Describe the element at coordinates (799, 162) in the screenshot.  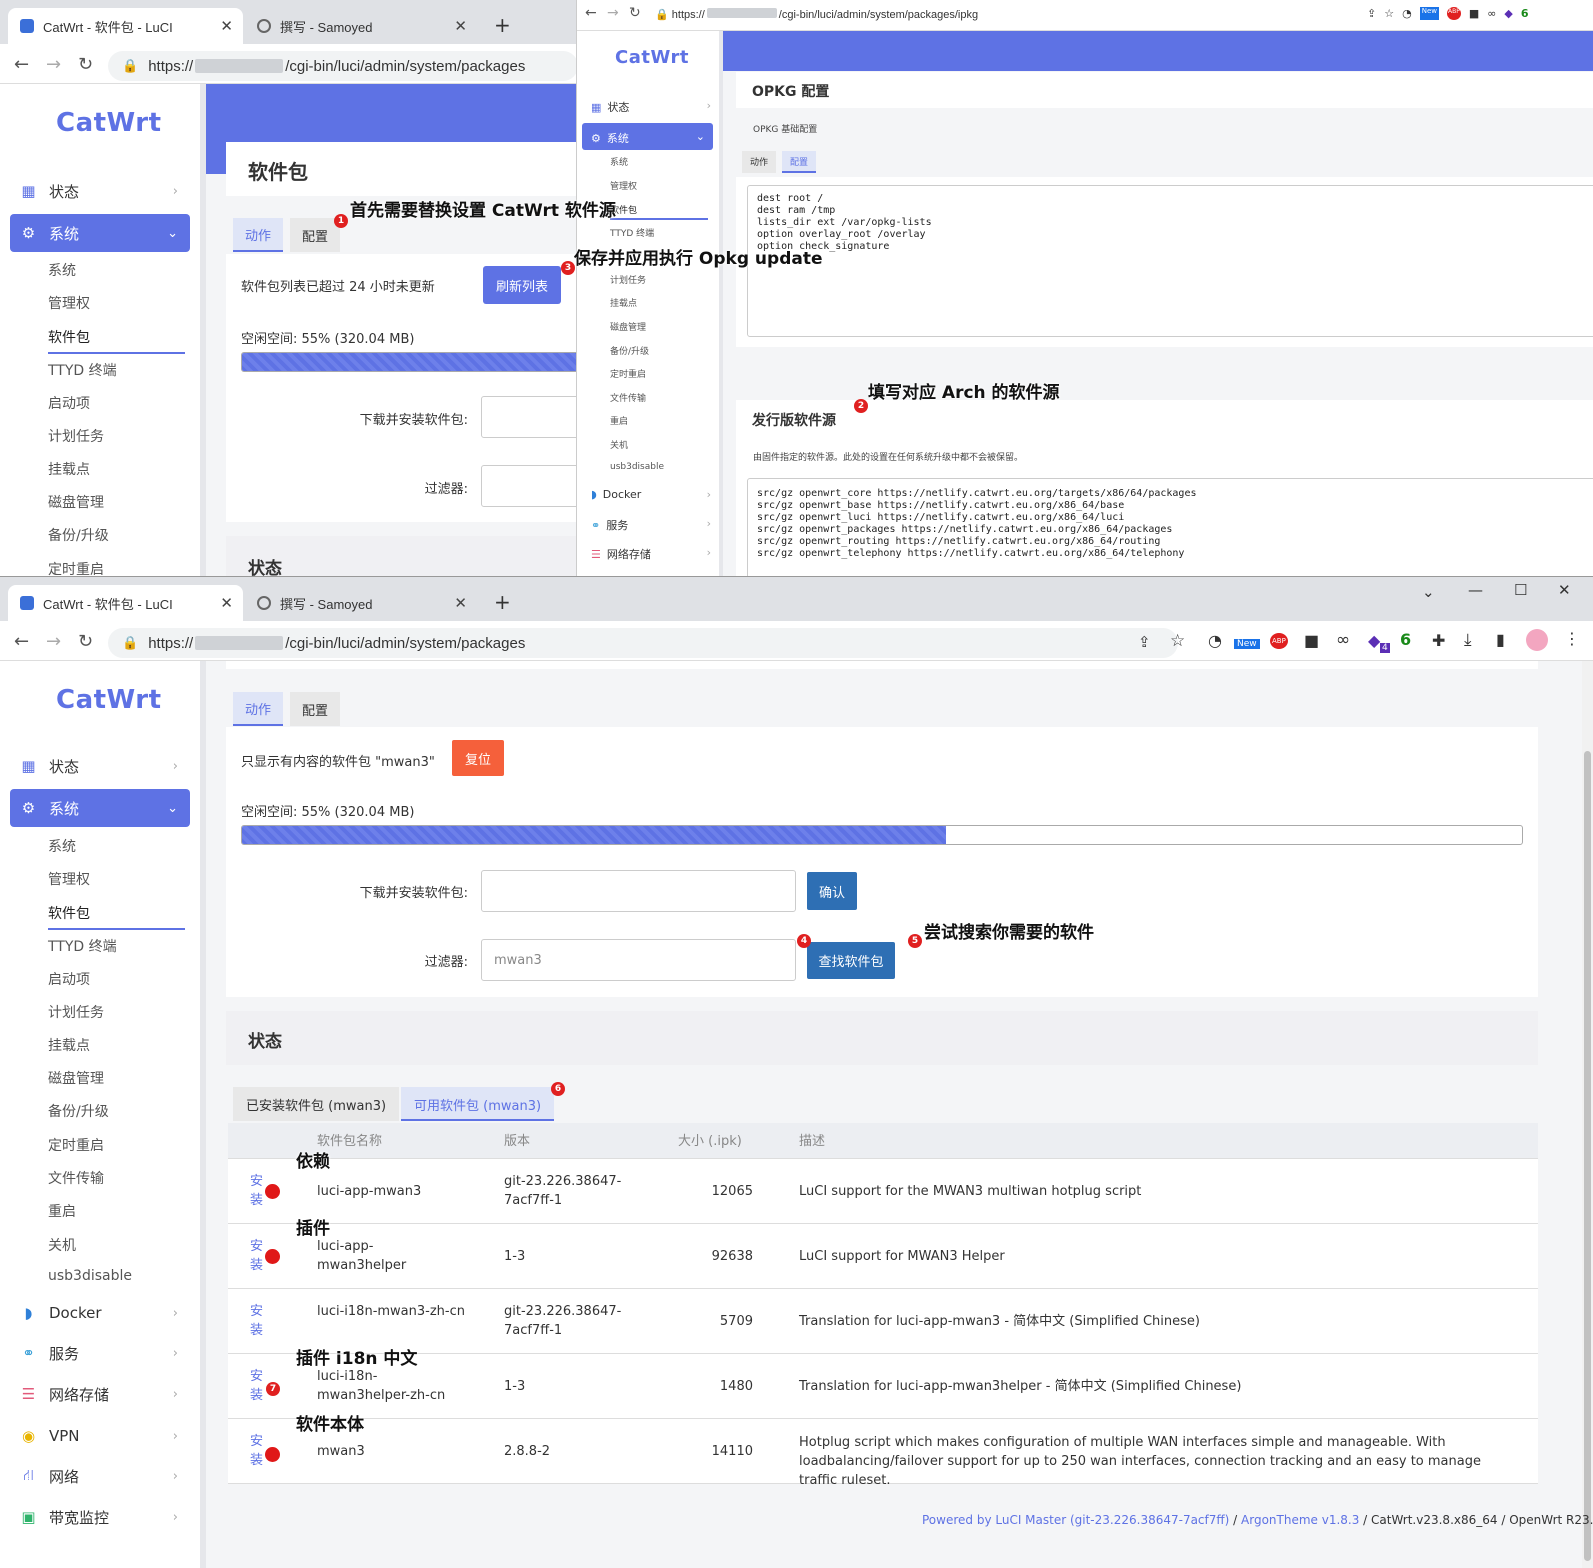
I see `opkg-tab-config: 配置` at that location.